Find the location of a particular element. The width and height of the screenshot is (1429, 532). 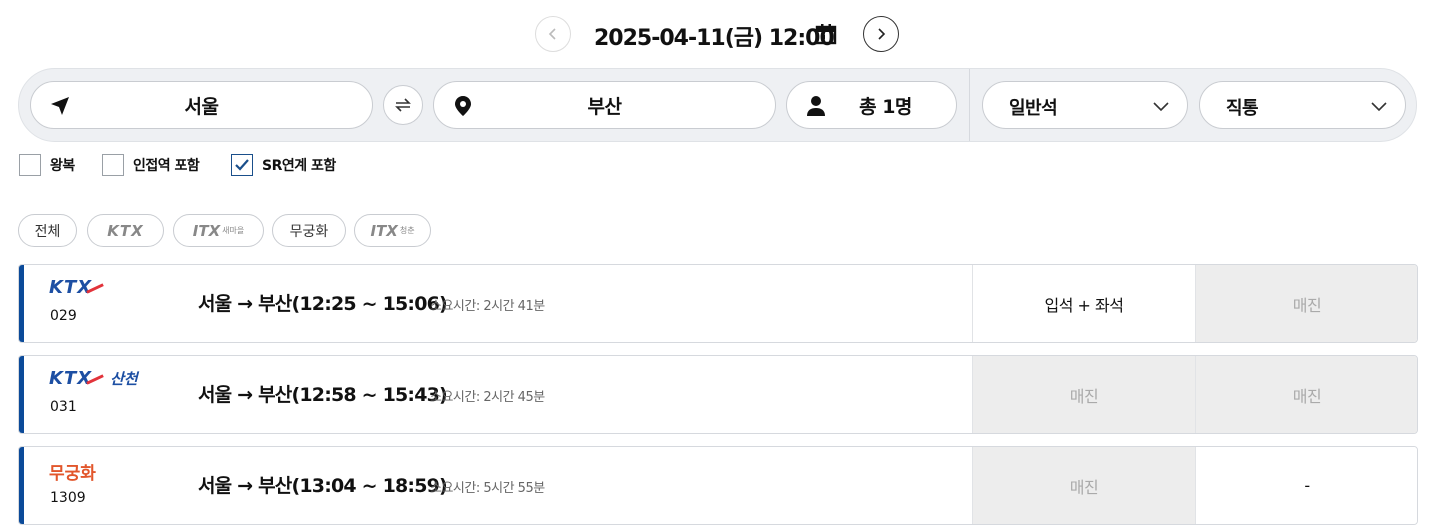

checkbox-label: 왕복 is located at coordinates (62, 166).